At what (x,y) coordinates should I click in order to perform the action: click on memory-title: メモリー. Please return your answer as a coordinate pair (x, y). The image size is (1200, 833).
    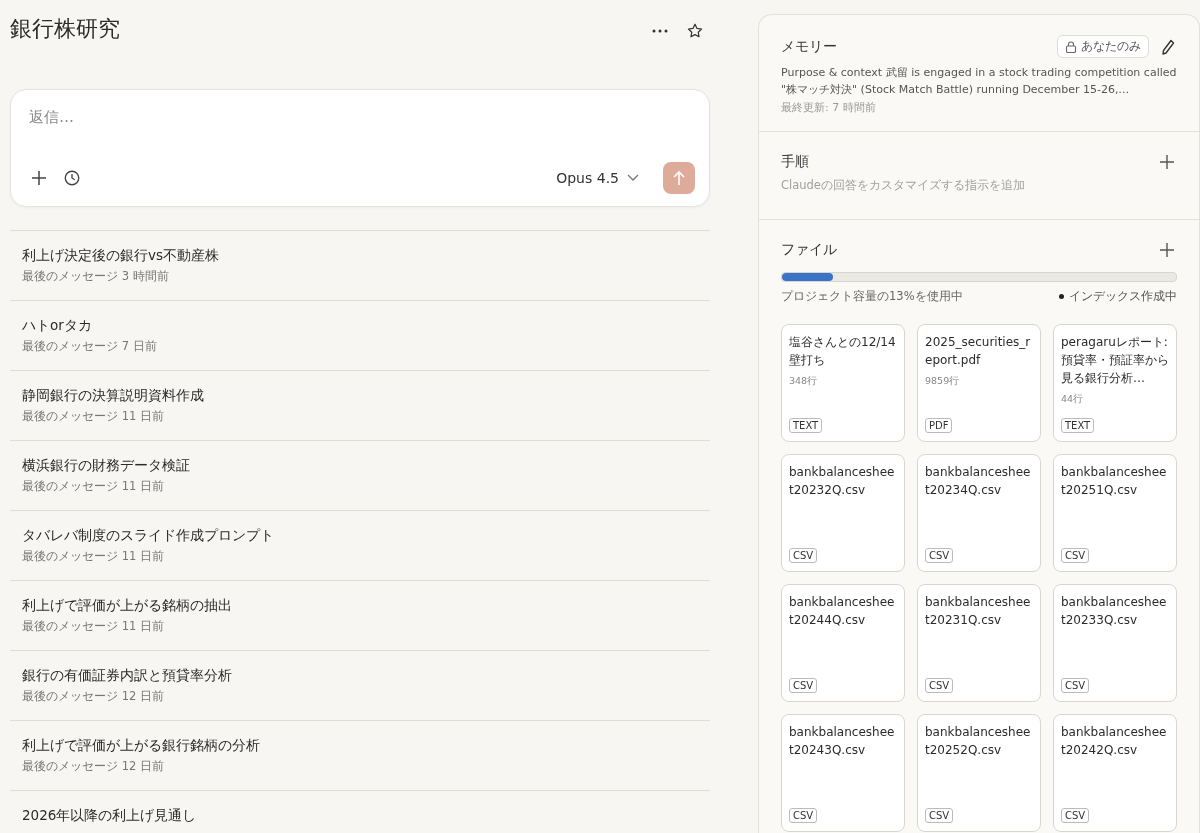
    Looking at the image, I should click on (809, 46).